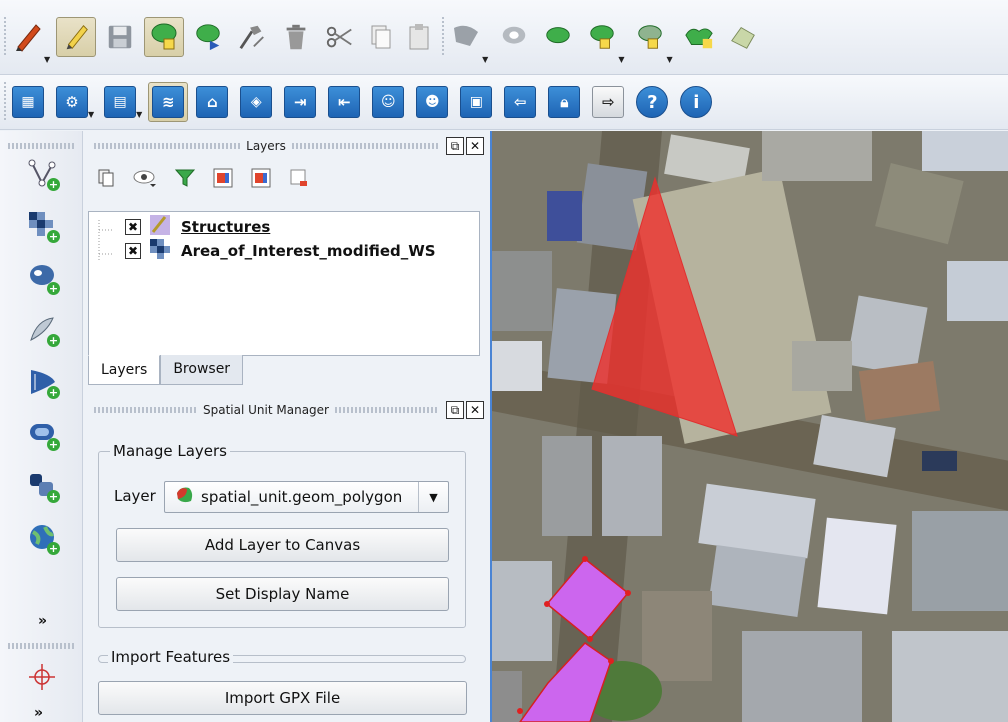 Image resolution: width=1008 pixels, height=722 pixels. Describe the element at coordinates (252, 37) in the screenshot. I see `node-tool-icon` at that location.